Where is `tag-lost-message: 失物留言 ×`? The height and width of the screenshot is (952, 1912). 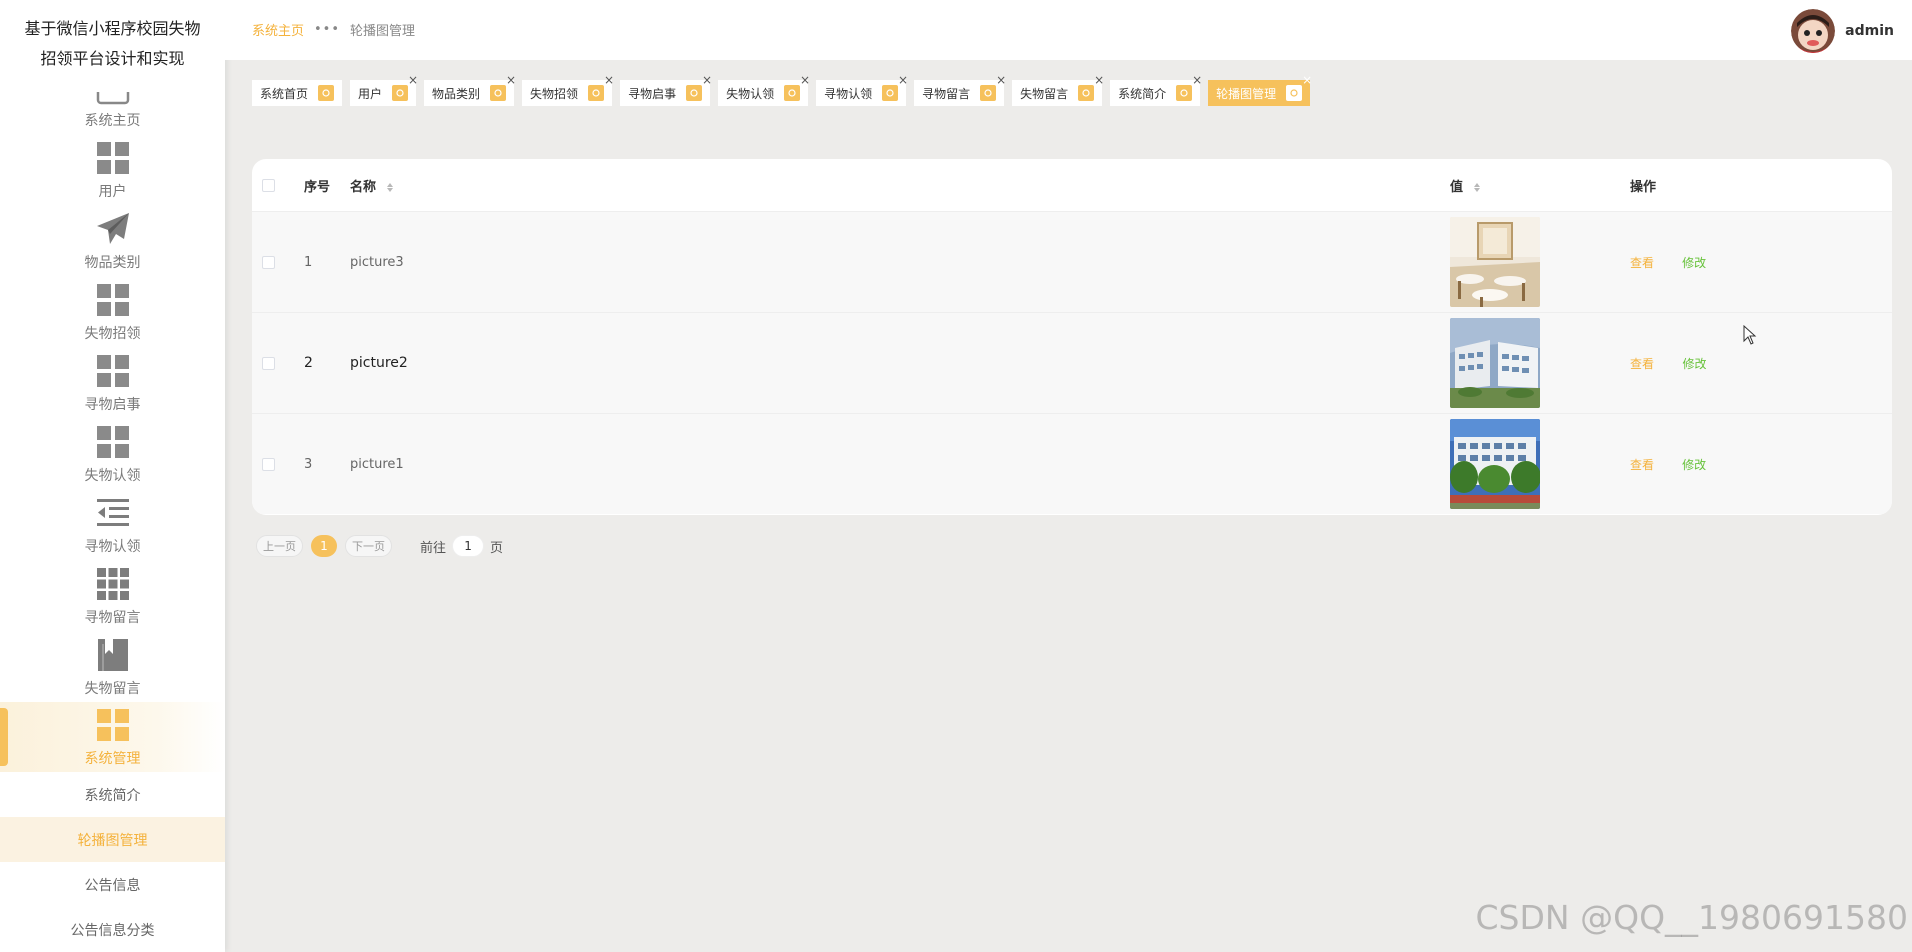 tag-lost-message: 失物留言 × is located at coordinates (1058, 90).